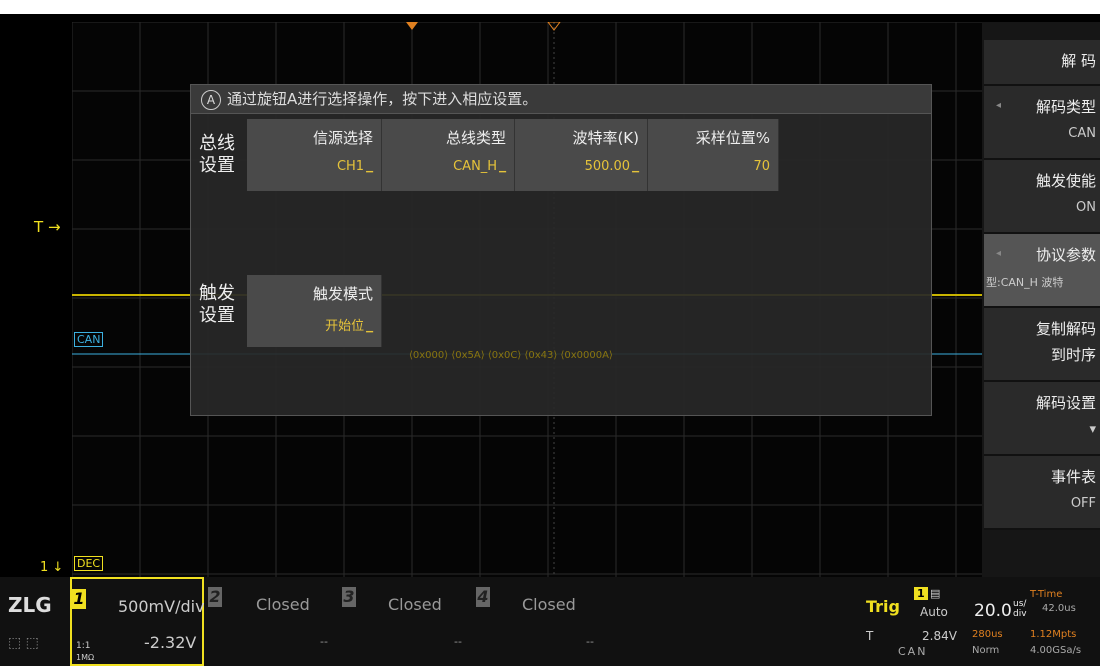 Image resolution: width=1100 pixels, height=666 pixels. I want to click on trigger-mode-select: 触发模式 开始位 ▁, so click(314, 311).